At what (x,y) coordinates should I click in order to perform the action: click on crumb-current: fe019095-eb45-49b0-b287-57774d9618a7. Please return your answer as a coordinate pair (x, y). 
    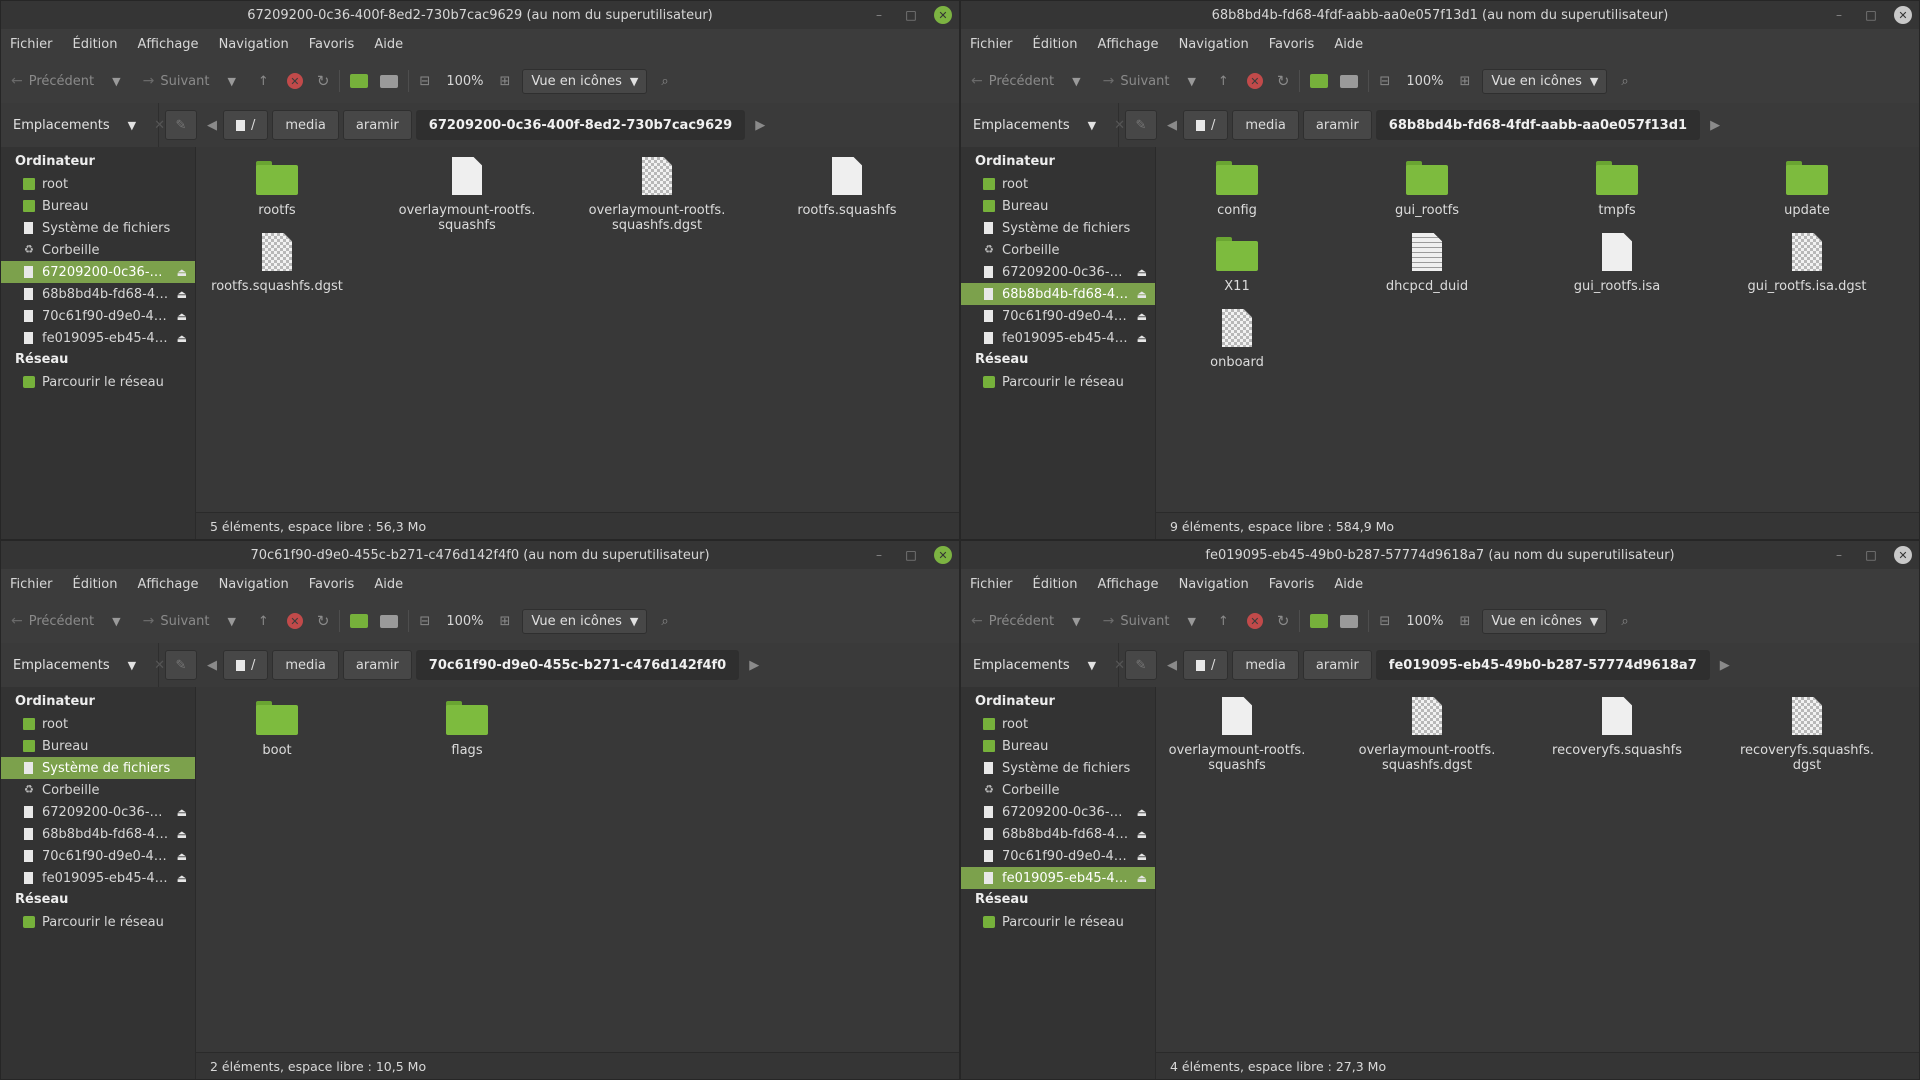
    Looking at the image, I should click on (1542, 665).